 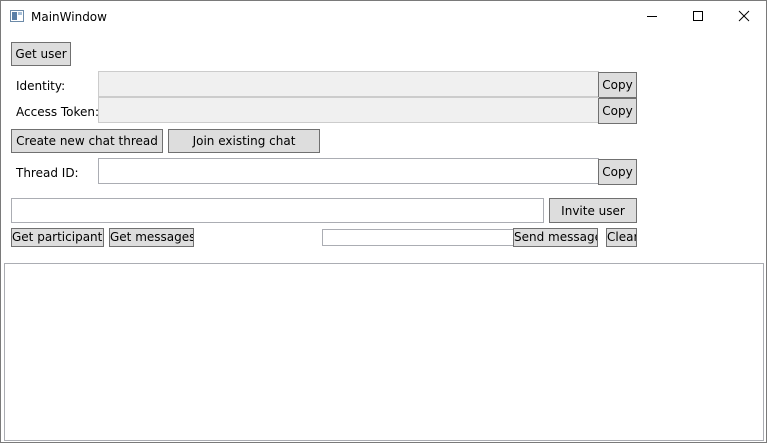 I want to click on window-title: MainWindow, so click(x=69, y=17).